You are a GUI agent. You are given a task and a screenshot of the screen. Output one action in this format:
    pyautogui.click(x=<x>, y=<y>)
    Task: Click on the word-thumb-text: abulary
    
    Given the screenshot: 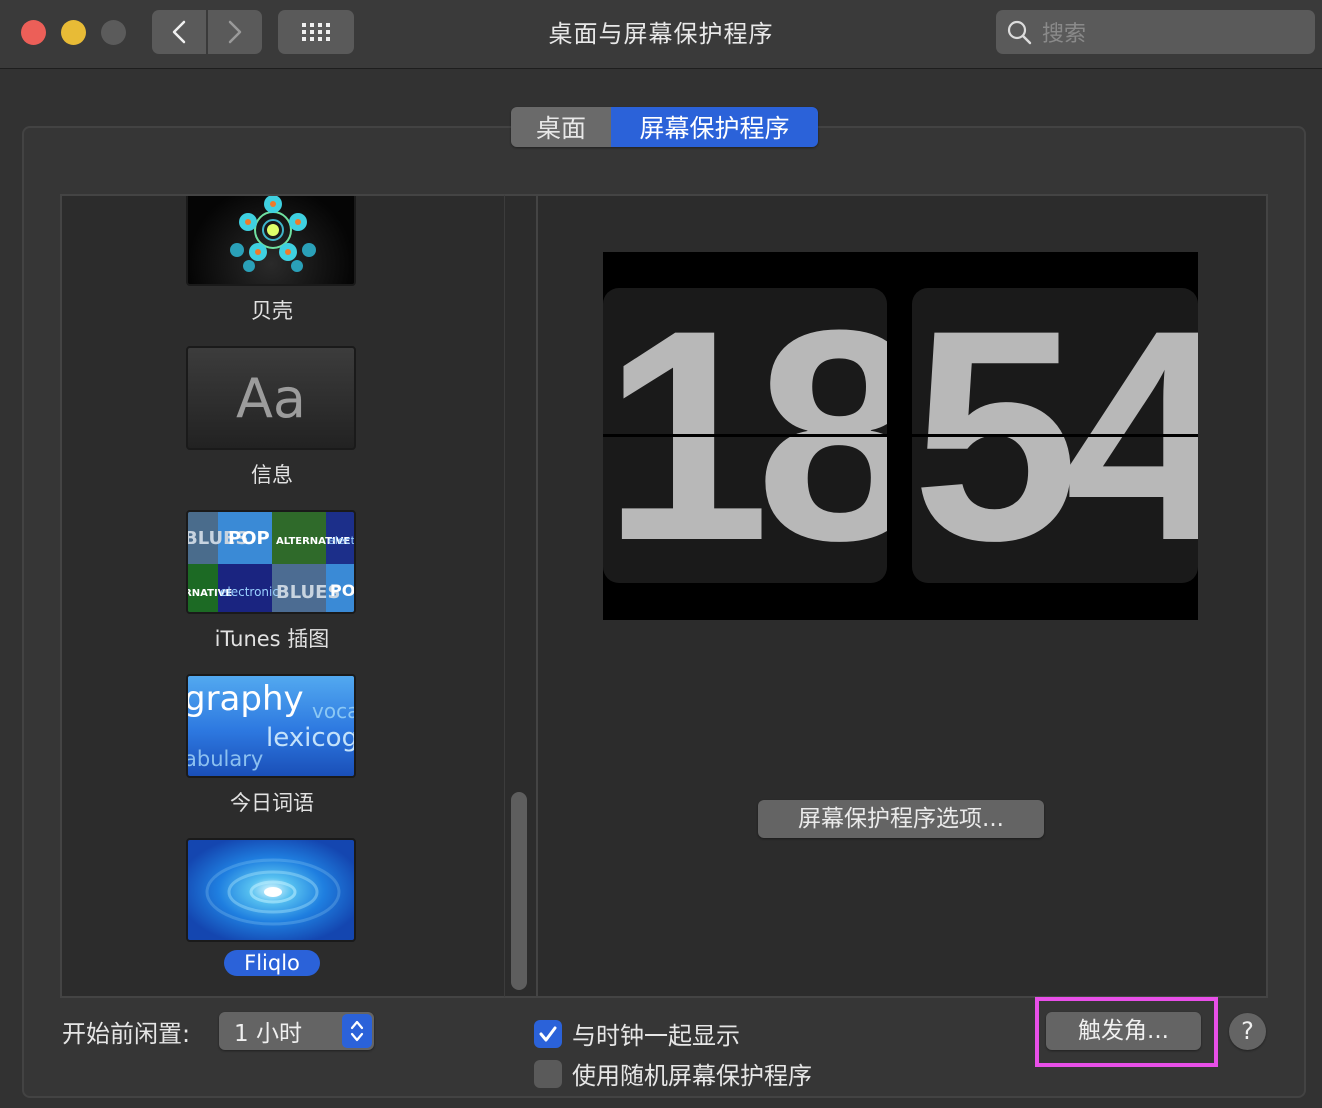 What is the action you would take?
    pyautogui.click(x=225, y=759)
    